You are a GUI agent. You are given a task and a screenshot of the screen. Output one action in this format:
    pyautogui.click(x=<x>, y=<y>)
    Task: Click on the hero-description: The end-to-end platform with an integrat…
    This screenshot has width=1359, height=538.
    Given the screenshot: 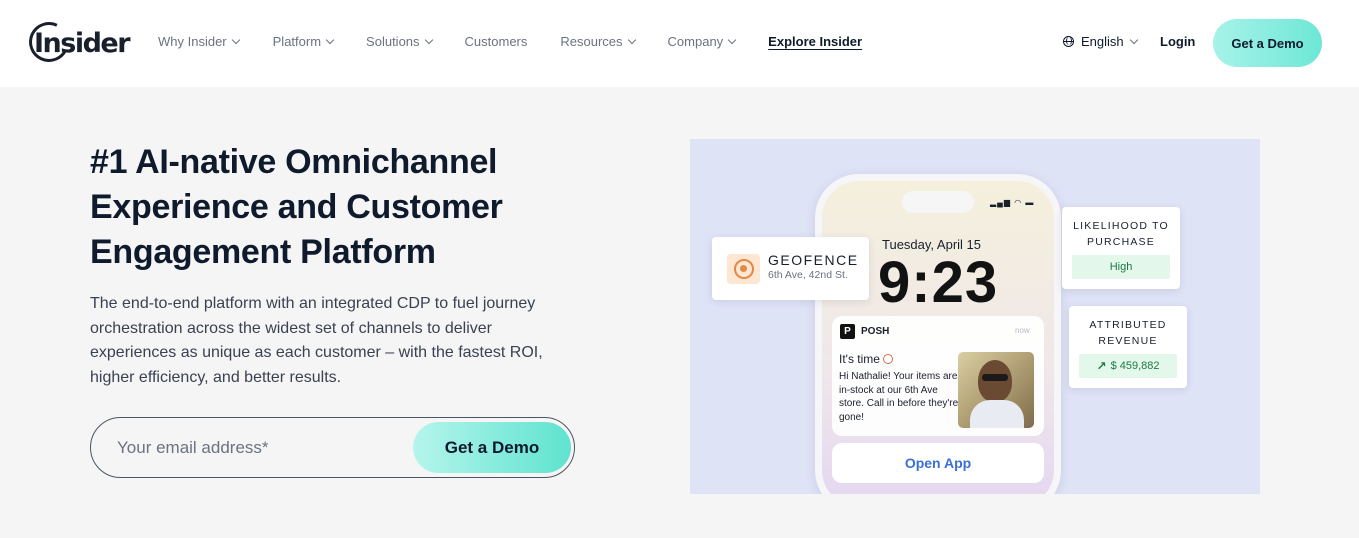 What is the action you would take?
    pyautogui.click(x=316, y=340)
    